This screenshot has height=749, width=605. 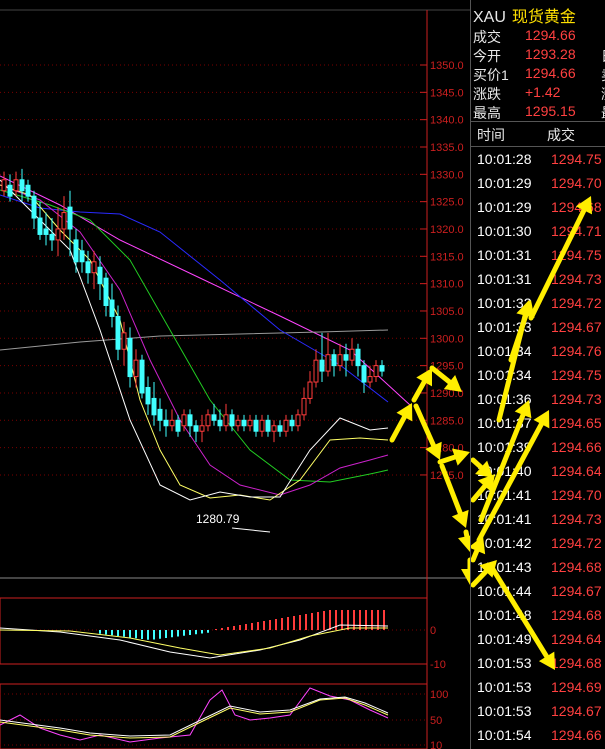 I want to click on quote-label: 涨跌, so click(x=487, y=94).